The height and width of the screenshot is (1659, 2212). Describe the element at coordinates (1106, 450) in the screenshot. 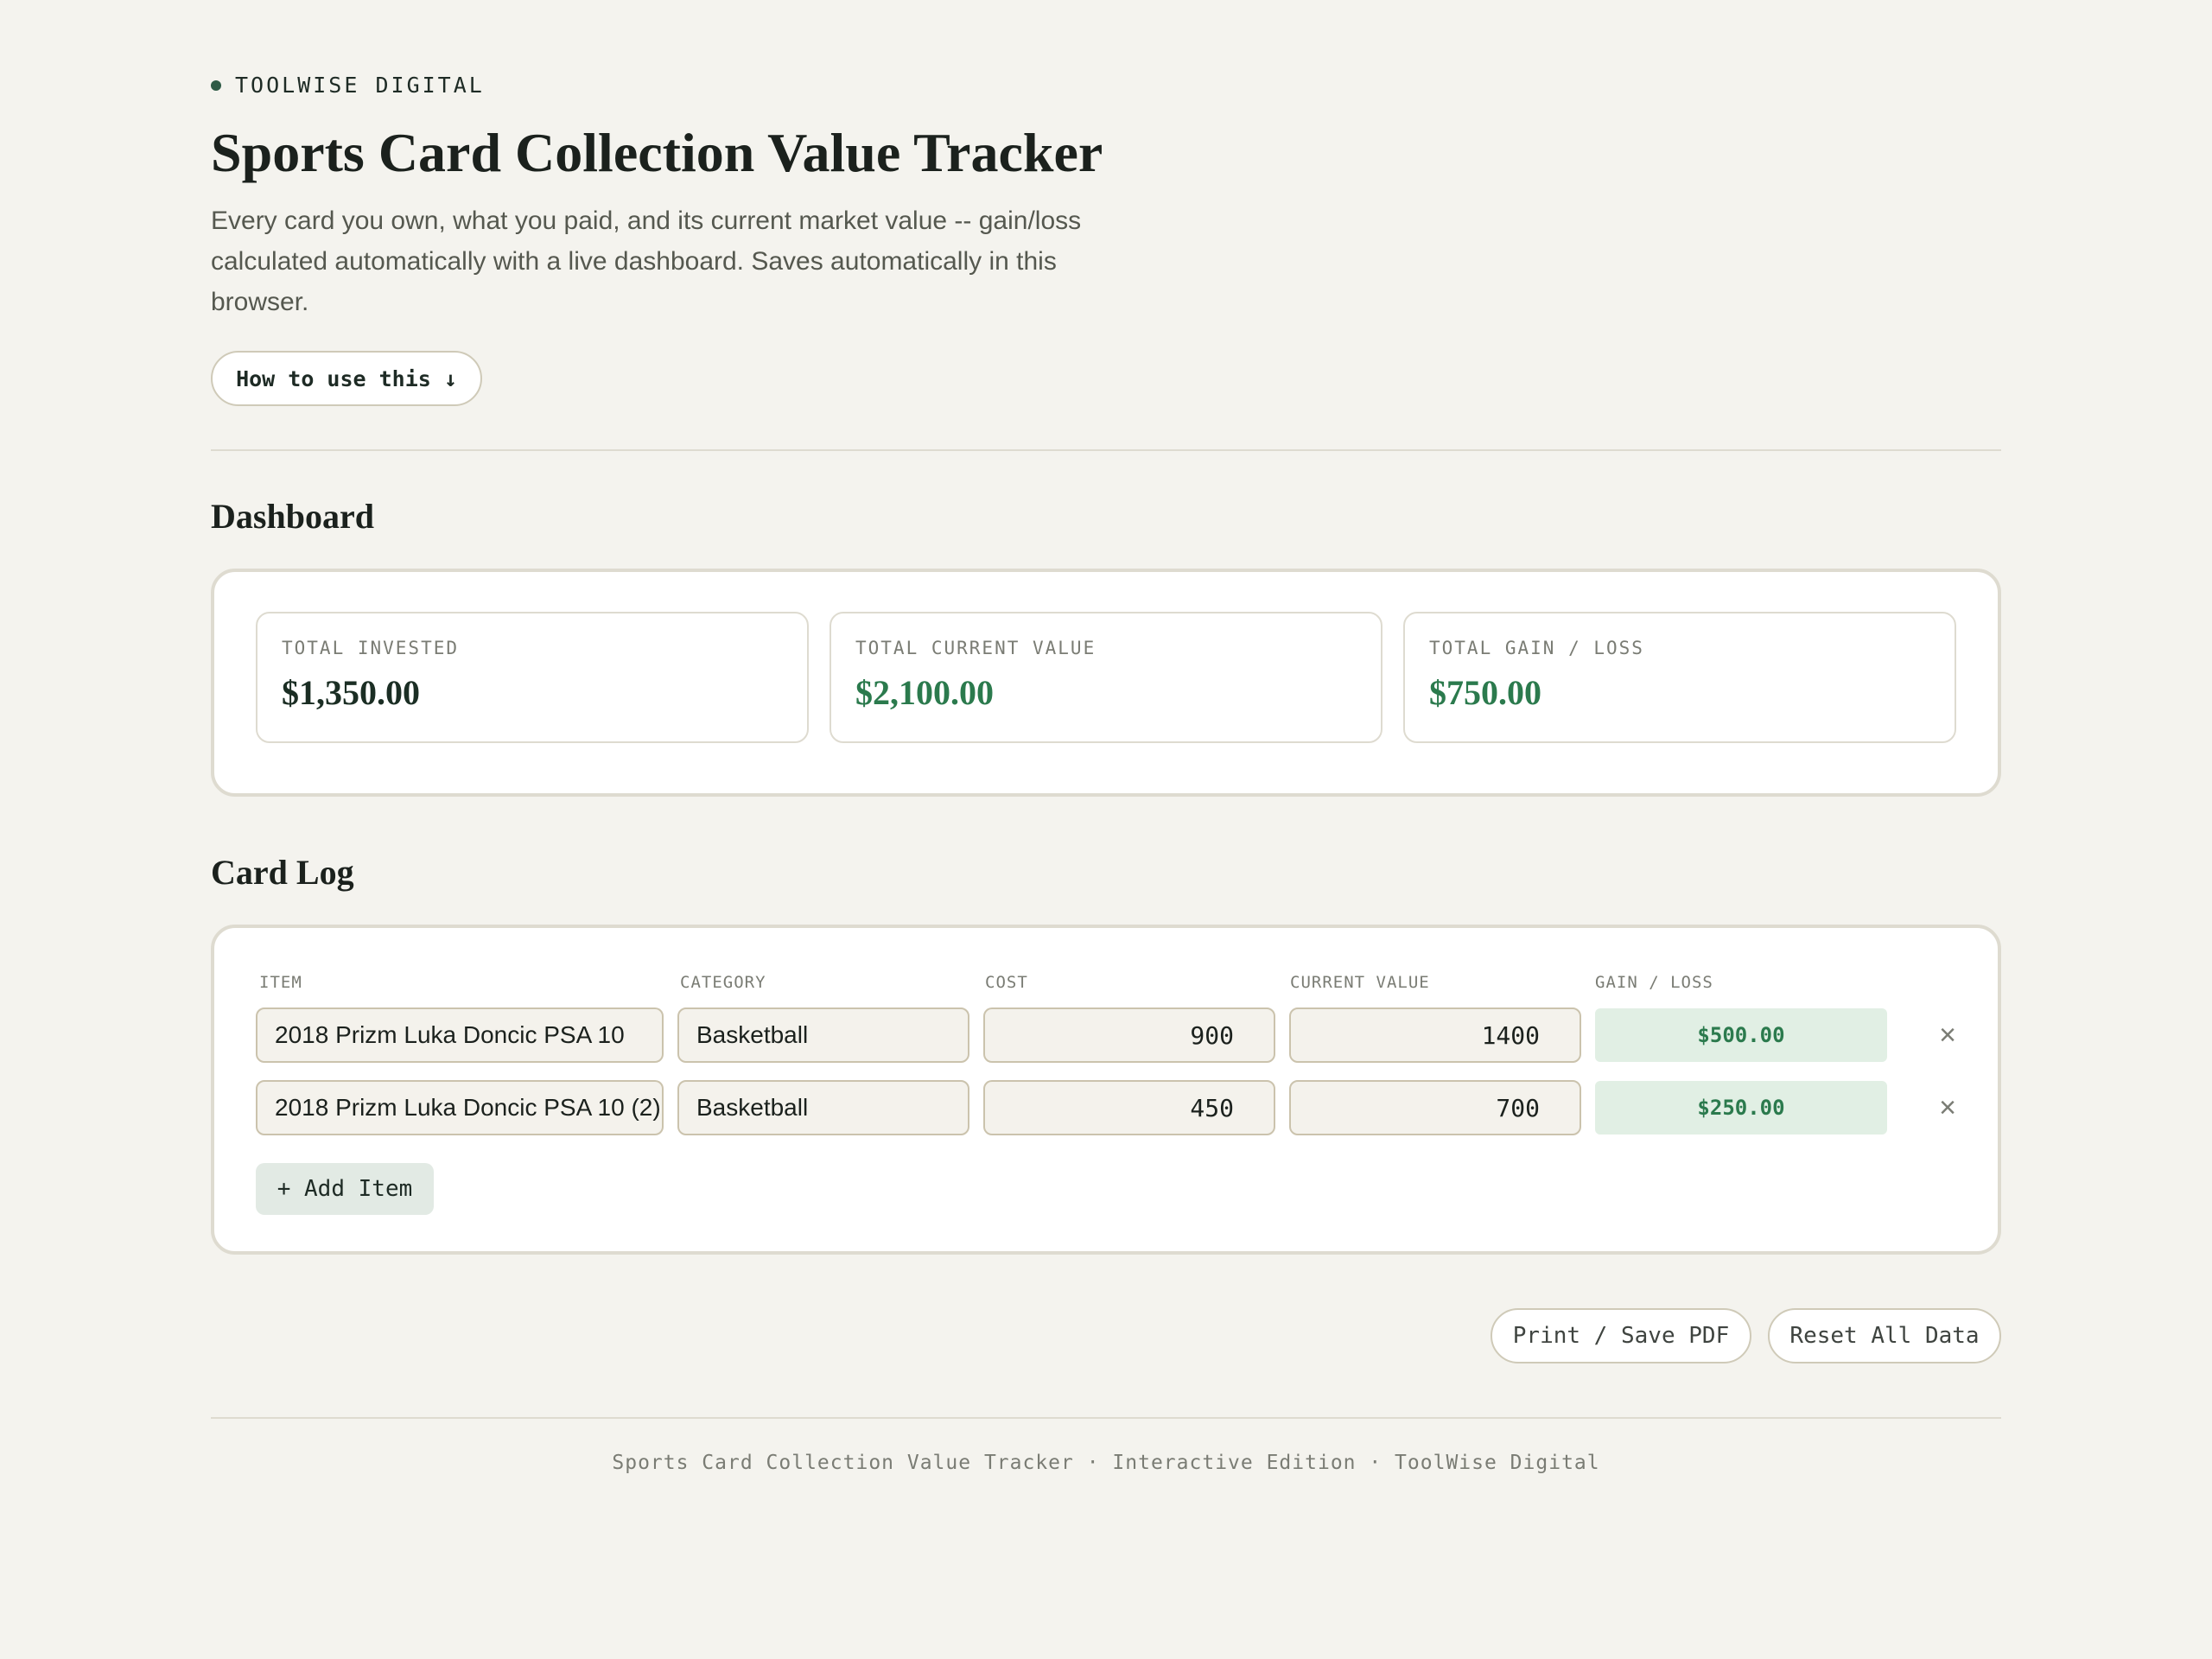

I see `header-divider` at that location.